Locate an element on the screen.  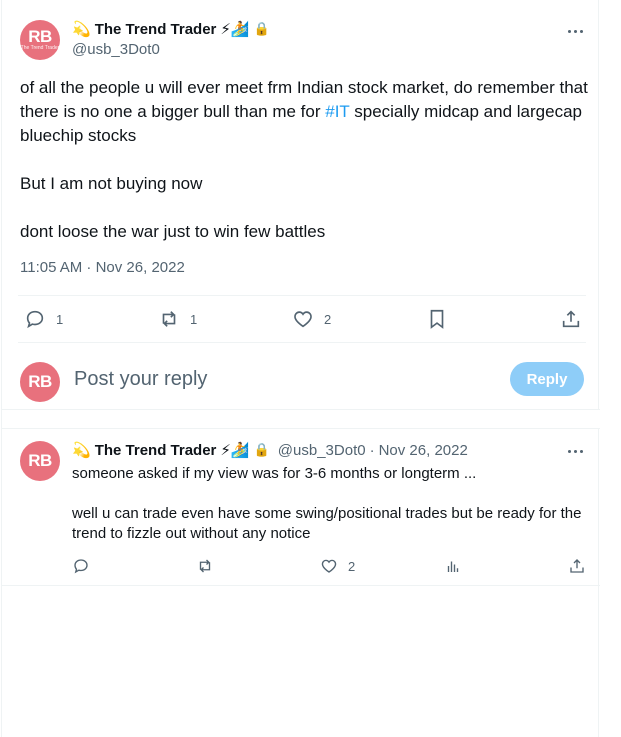
reply-share-action is located at coordinates (577, 566).